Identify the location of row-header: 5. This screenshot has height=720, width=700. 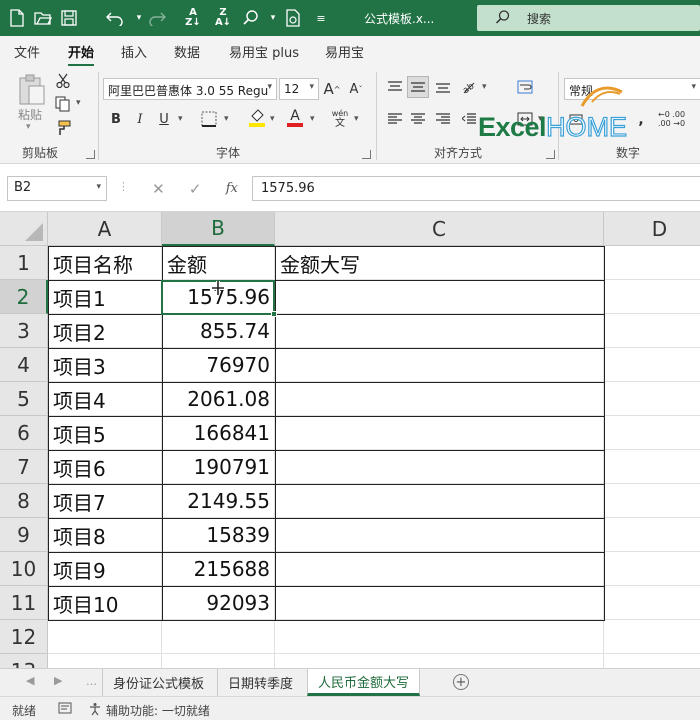
(24, 399).